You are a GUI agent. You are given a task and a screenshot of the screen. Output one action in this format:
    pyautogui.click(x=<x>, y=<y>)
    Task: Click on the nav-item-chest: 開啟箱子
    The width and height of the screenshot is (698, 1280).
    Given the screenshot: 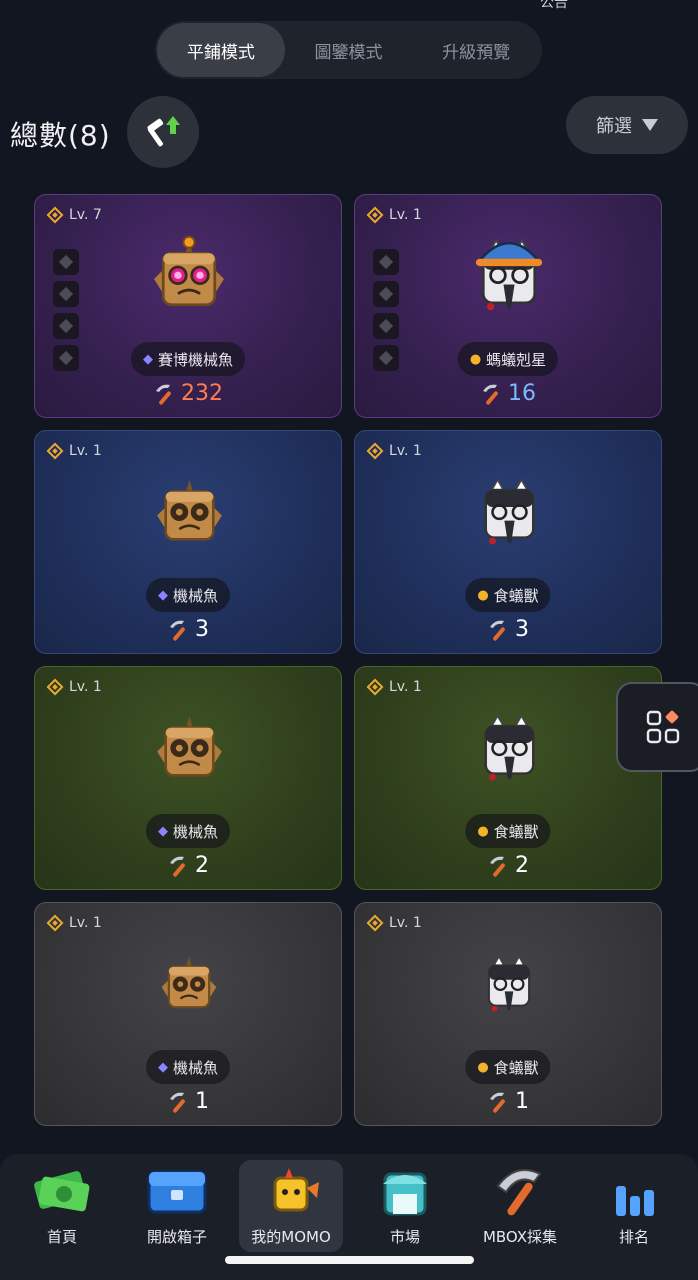 What is the action you would take?
    pyautogui.click(x=177, y=1206)
    